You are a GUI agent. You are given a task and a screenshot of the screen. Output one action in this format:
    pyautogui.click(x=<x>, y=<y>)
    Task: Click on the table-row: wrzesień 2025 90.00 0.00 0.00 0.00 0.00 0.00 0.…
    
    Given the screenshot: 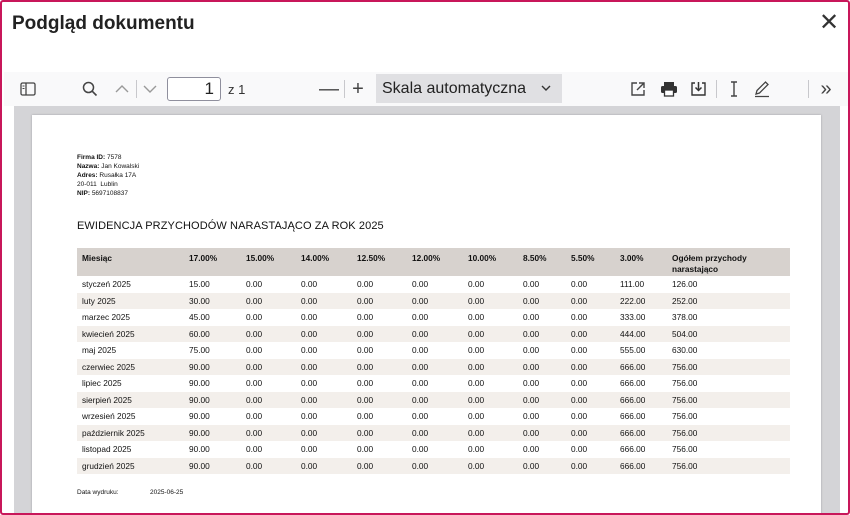 What is the action you would take?
    pyautogui.click(x=433, y=416)
    